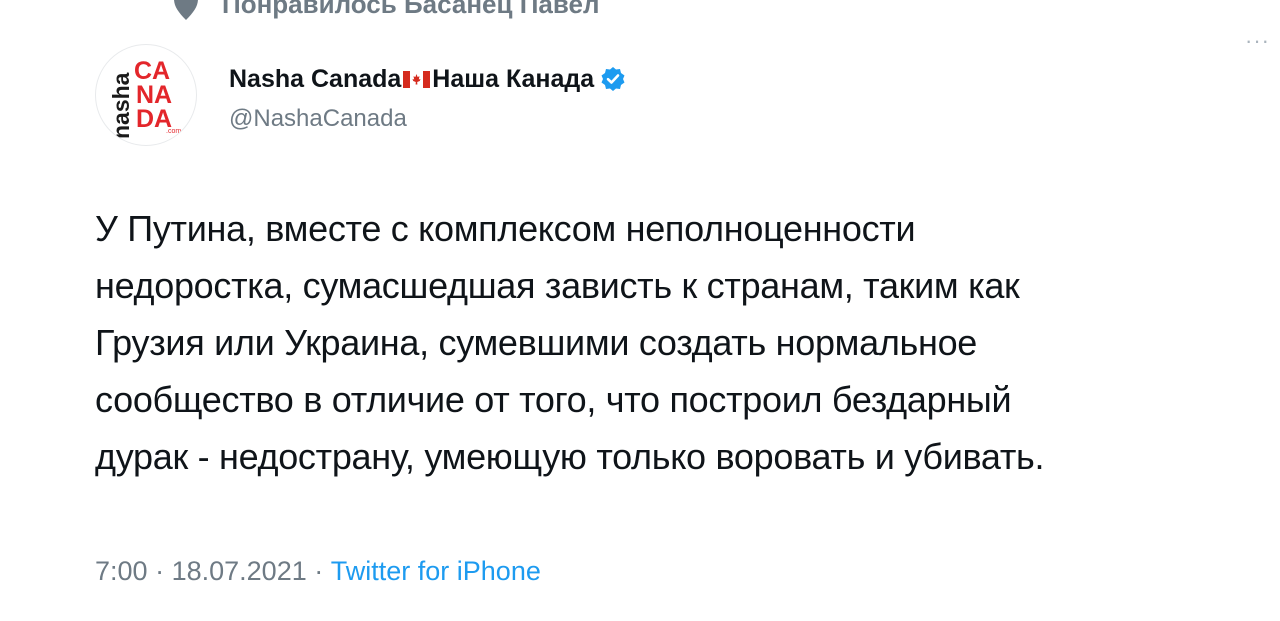 This screenshot has width=1280, height=621. Describe the element at coordinates (186, 10) in the screenshot. I see `heart-icon` at that location.